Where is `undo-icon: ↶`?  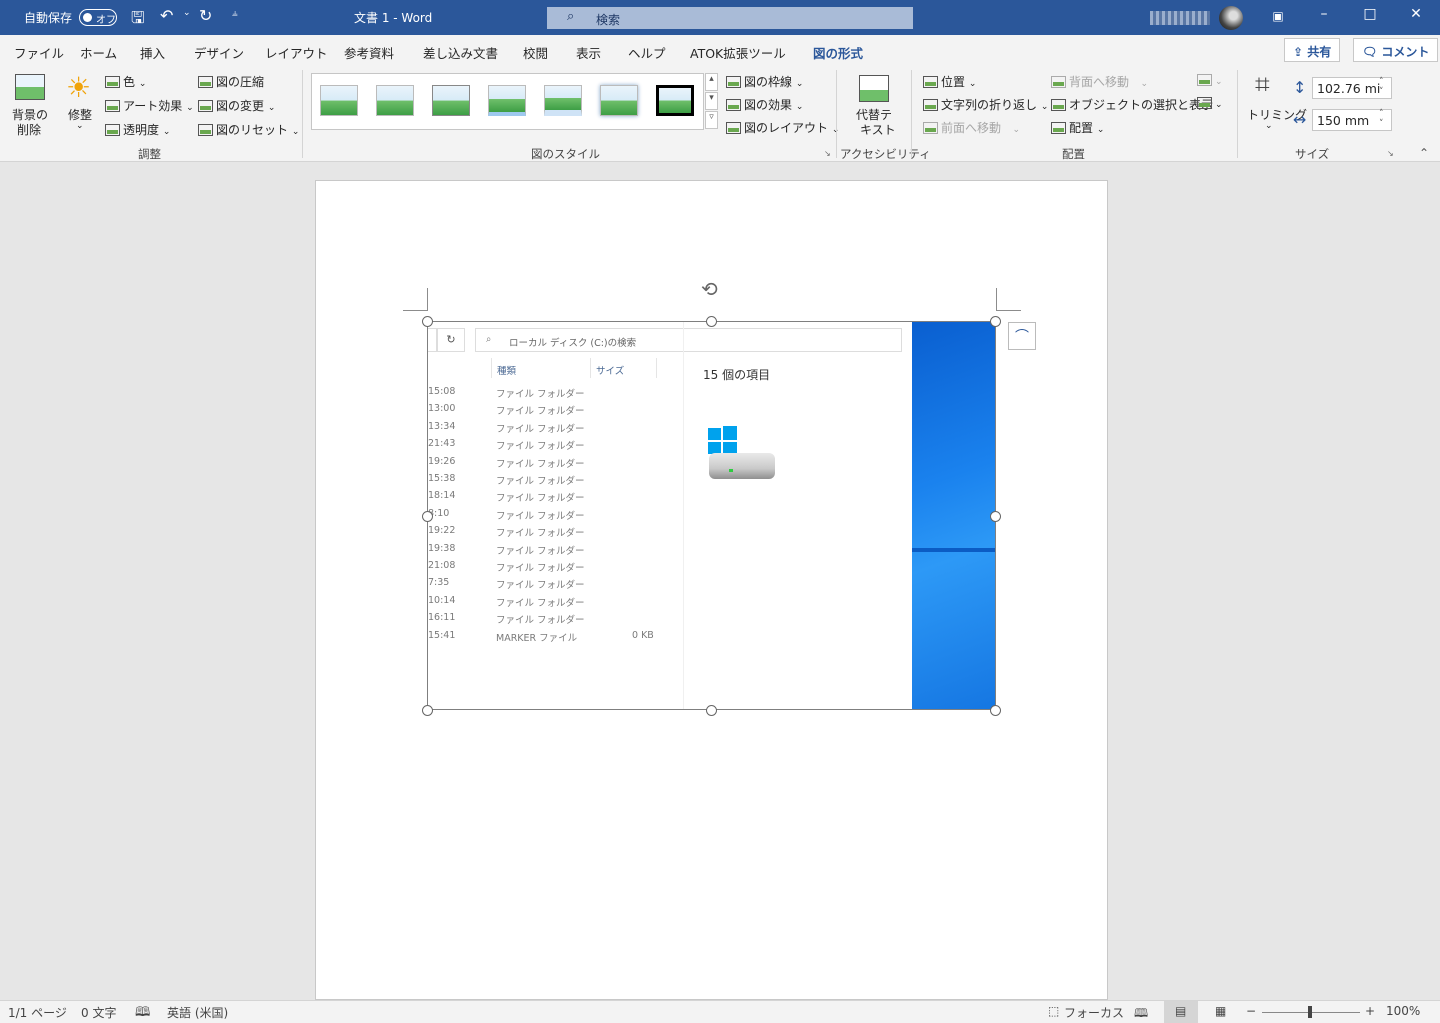
undo-icon: ↶ is located at coordinates (166, 15).